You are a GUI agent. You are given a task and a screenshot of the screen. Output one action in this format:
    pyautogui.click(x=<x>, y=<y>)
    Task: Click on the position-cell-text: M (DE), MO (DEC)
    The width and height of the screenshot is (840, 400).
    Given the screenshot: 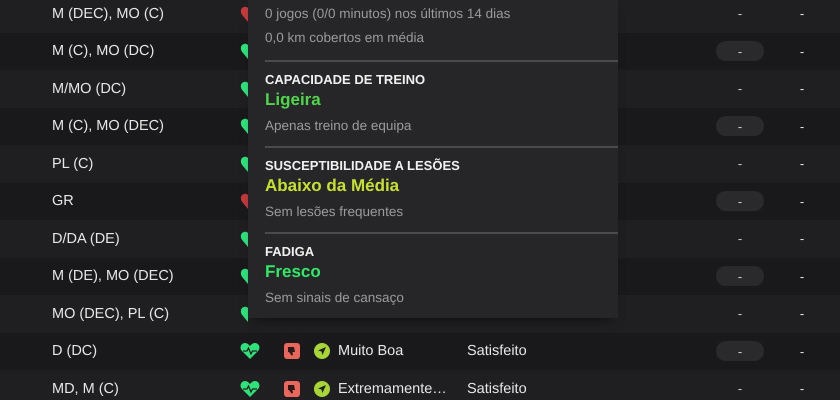 What is the action you would take?
    pyautogui.click(x=113, y=276)
    